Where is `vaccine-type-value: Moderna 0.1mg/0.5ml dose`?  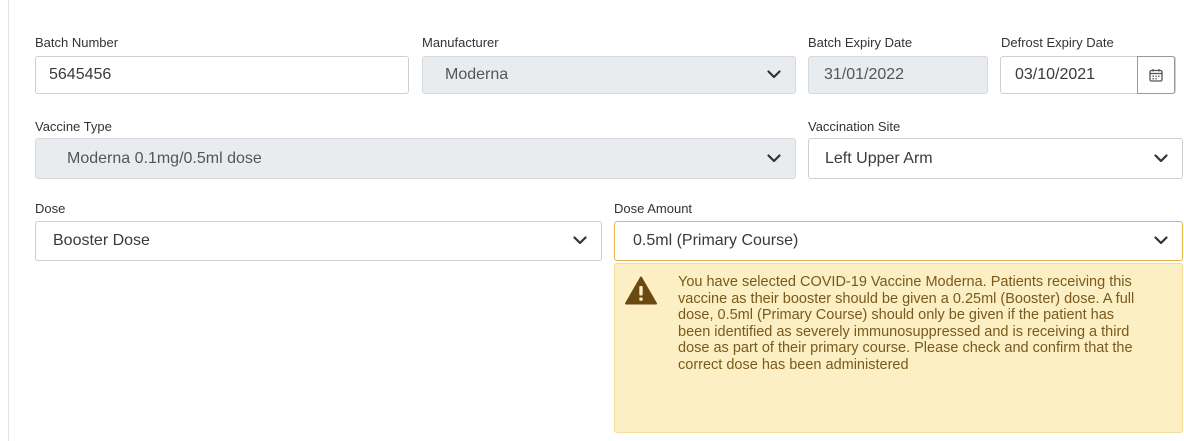 vaccine-type-value: Moderna 0.1mg/0.5ml dose is located at coordinates (164, 158).